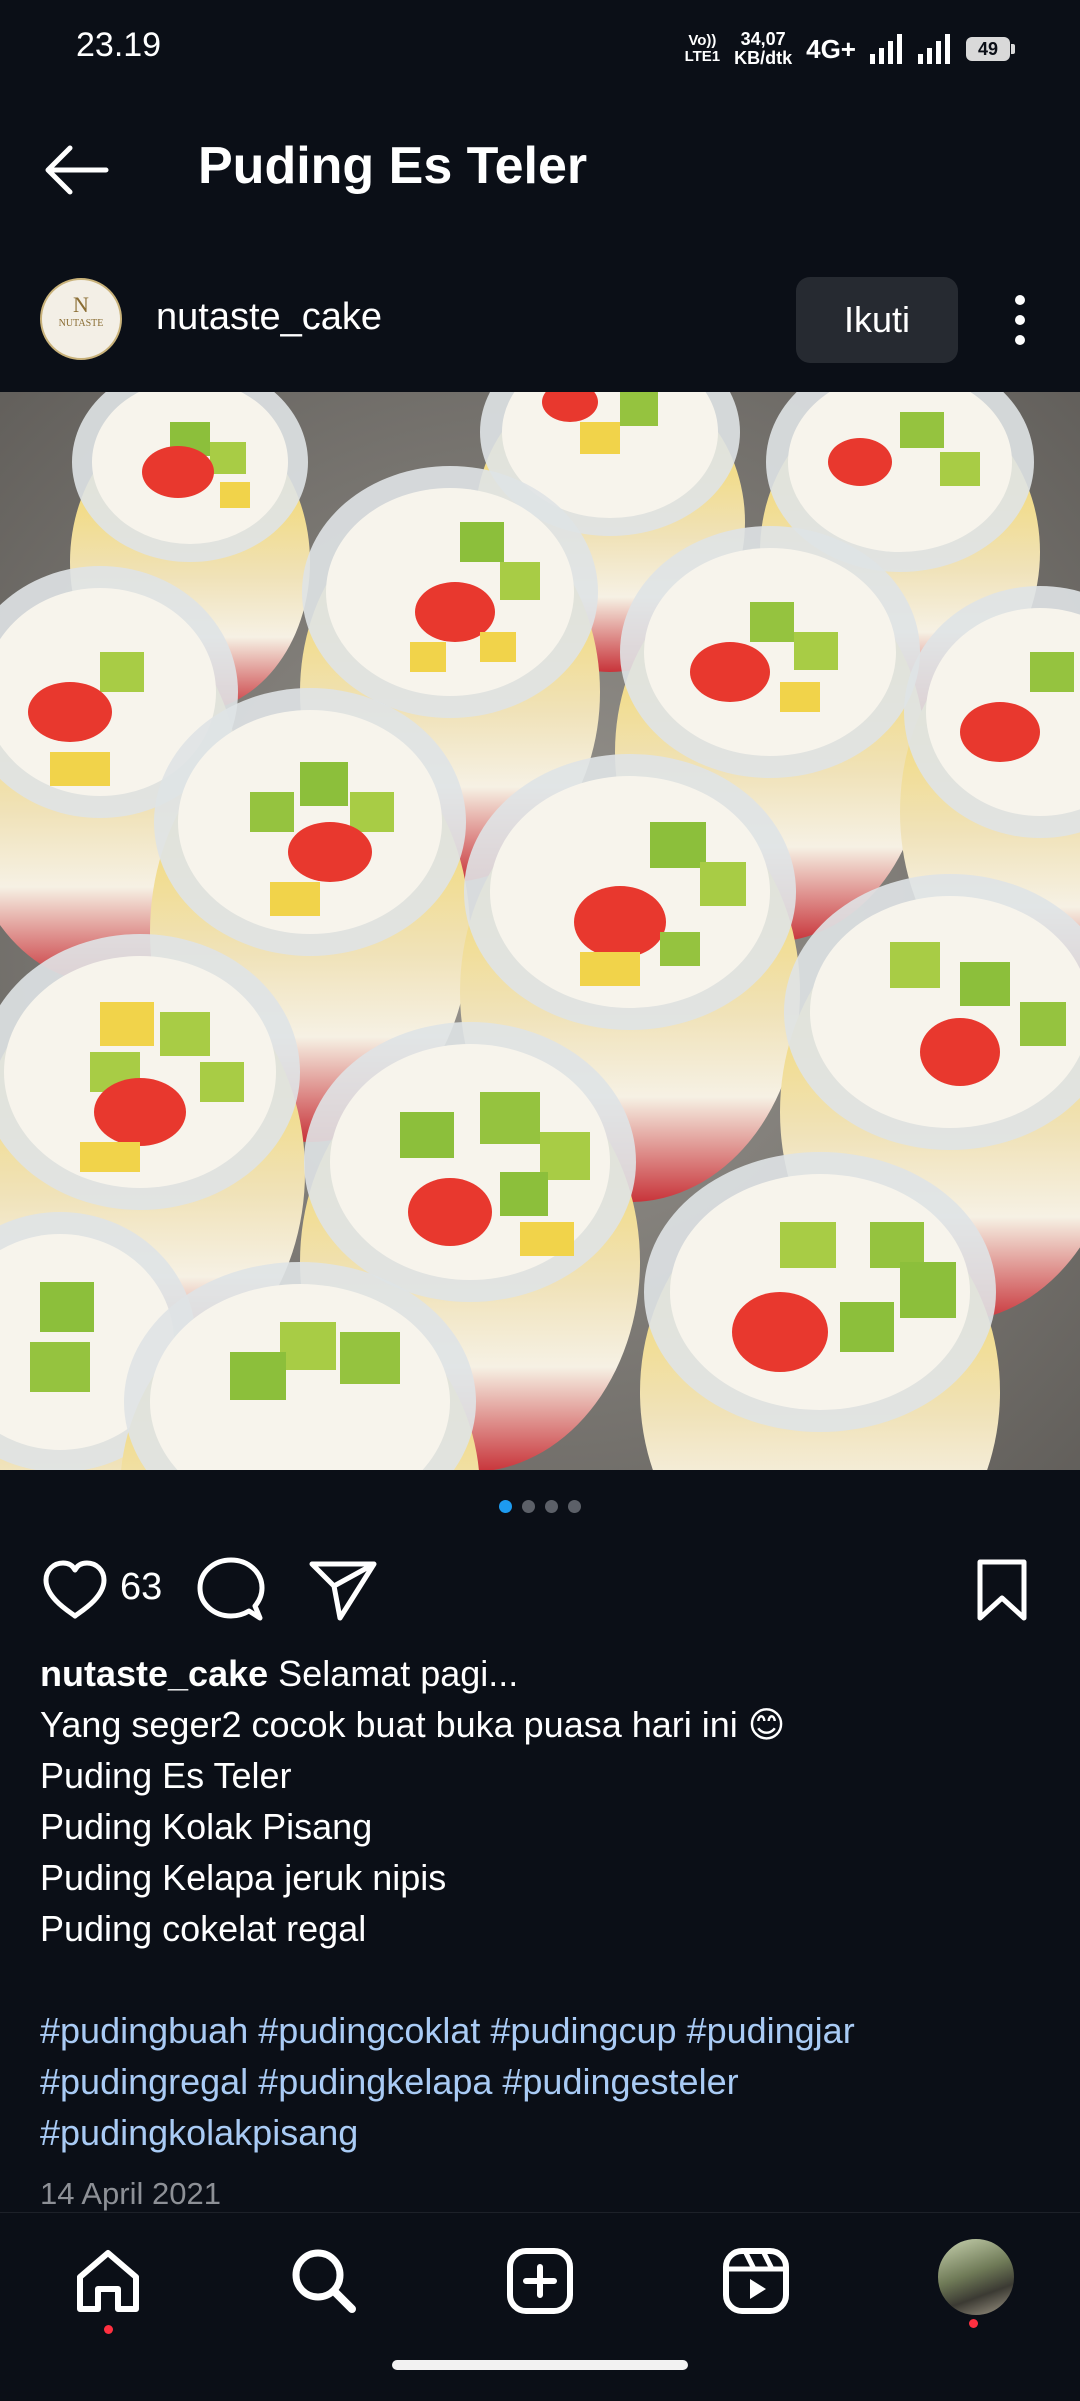 This screenshot has height=2401, width=1080. Describe the element at coordinates (990, 49) in the screenshot. I see `battery-indicator: 49` at that location.